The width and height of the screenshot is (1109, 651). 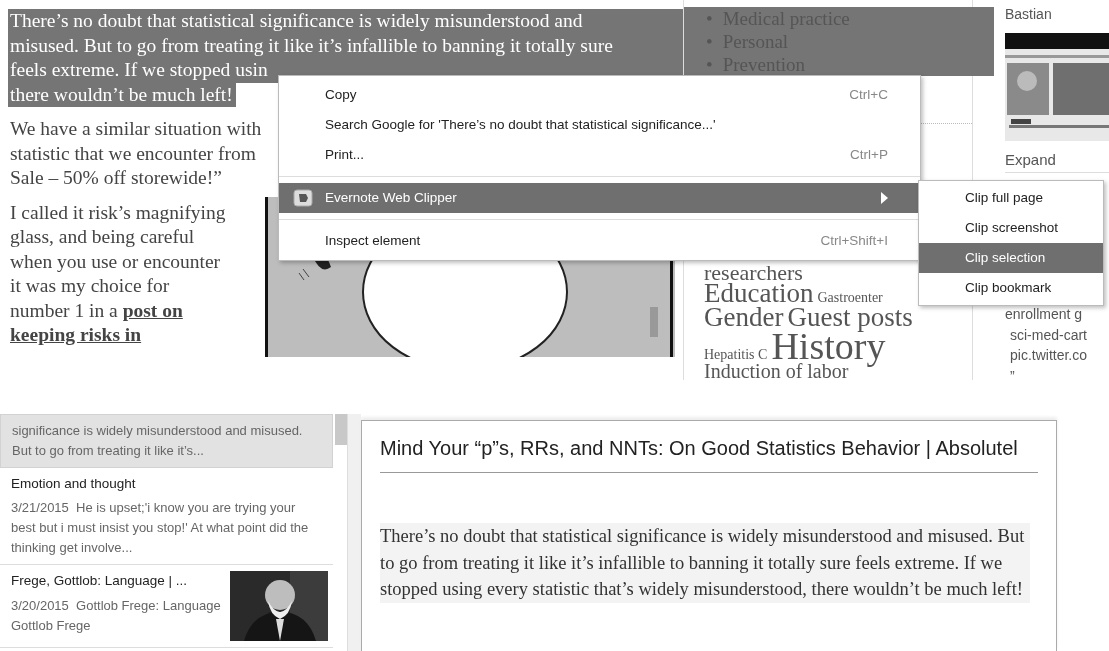 What do you see at coordinates (1011, 198) in the screenshot?
I see `menu-item: Clip full page` at bounding box center [1011, 198].